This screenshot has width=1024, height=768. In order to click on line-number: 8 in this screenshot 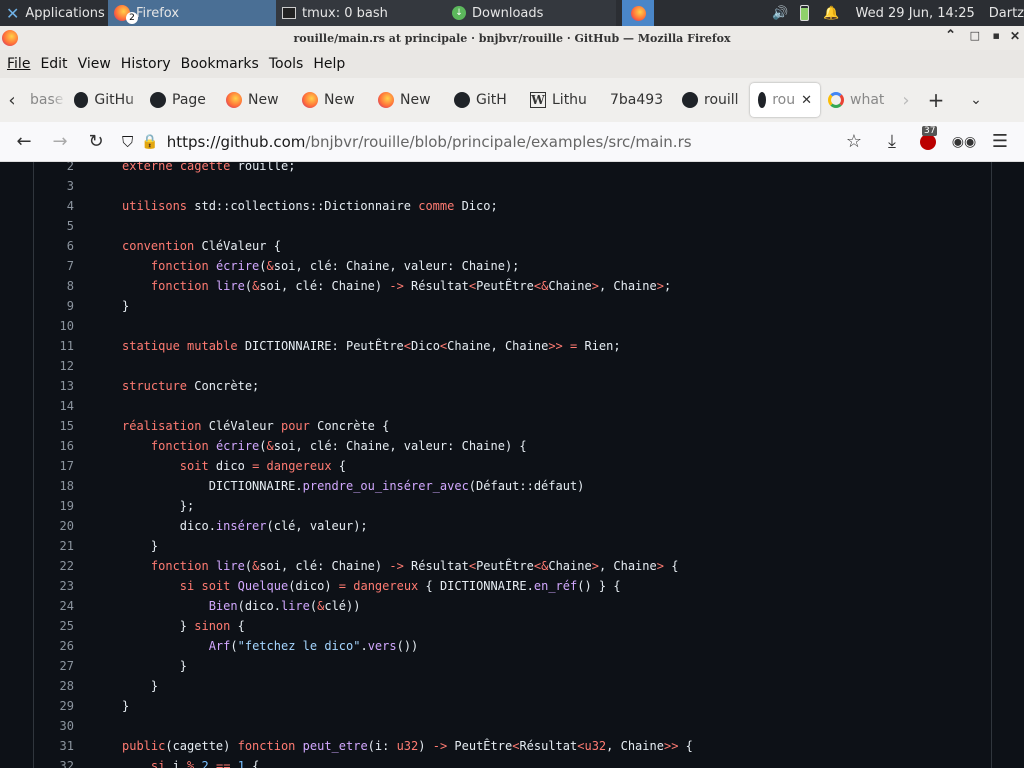, I will do `click(54, 286)`.